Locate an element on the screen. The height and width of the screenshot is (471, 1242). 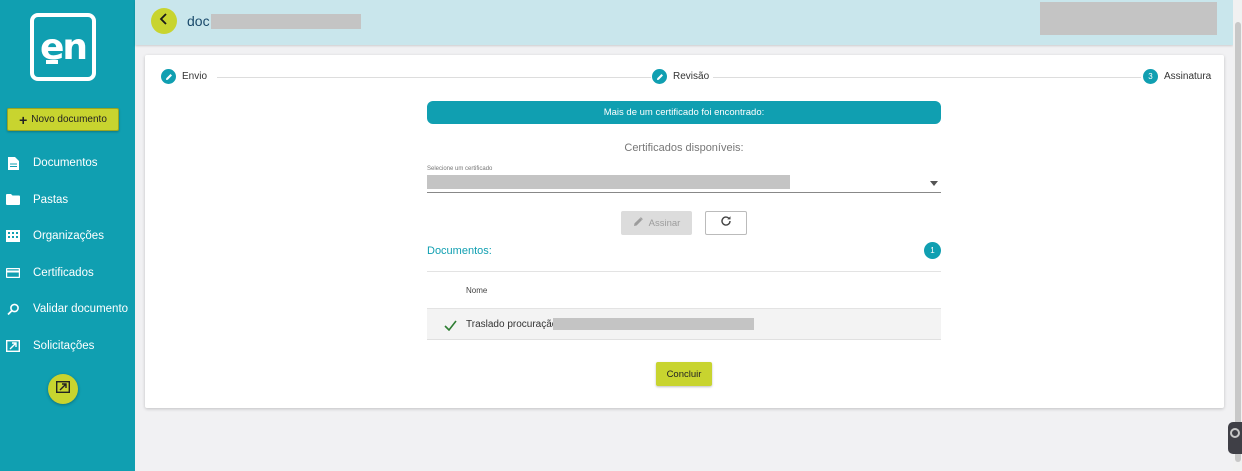
app-logo: en is located at coordinates (63, 47).